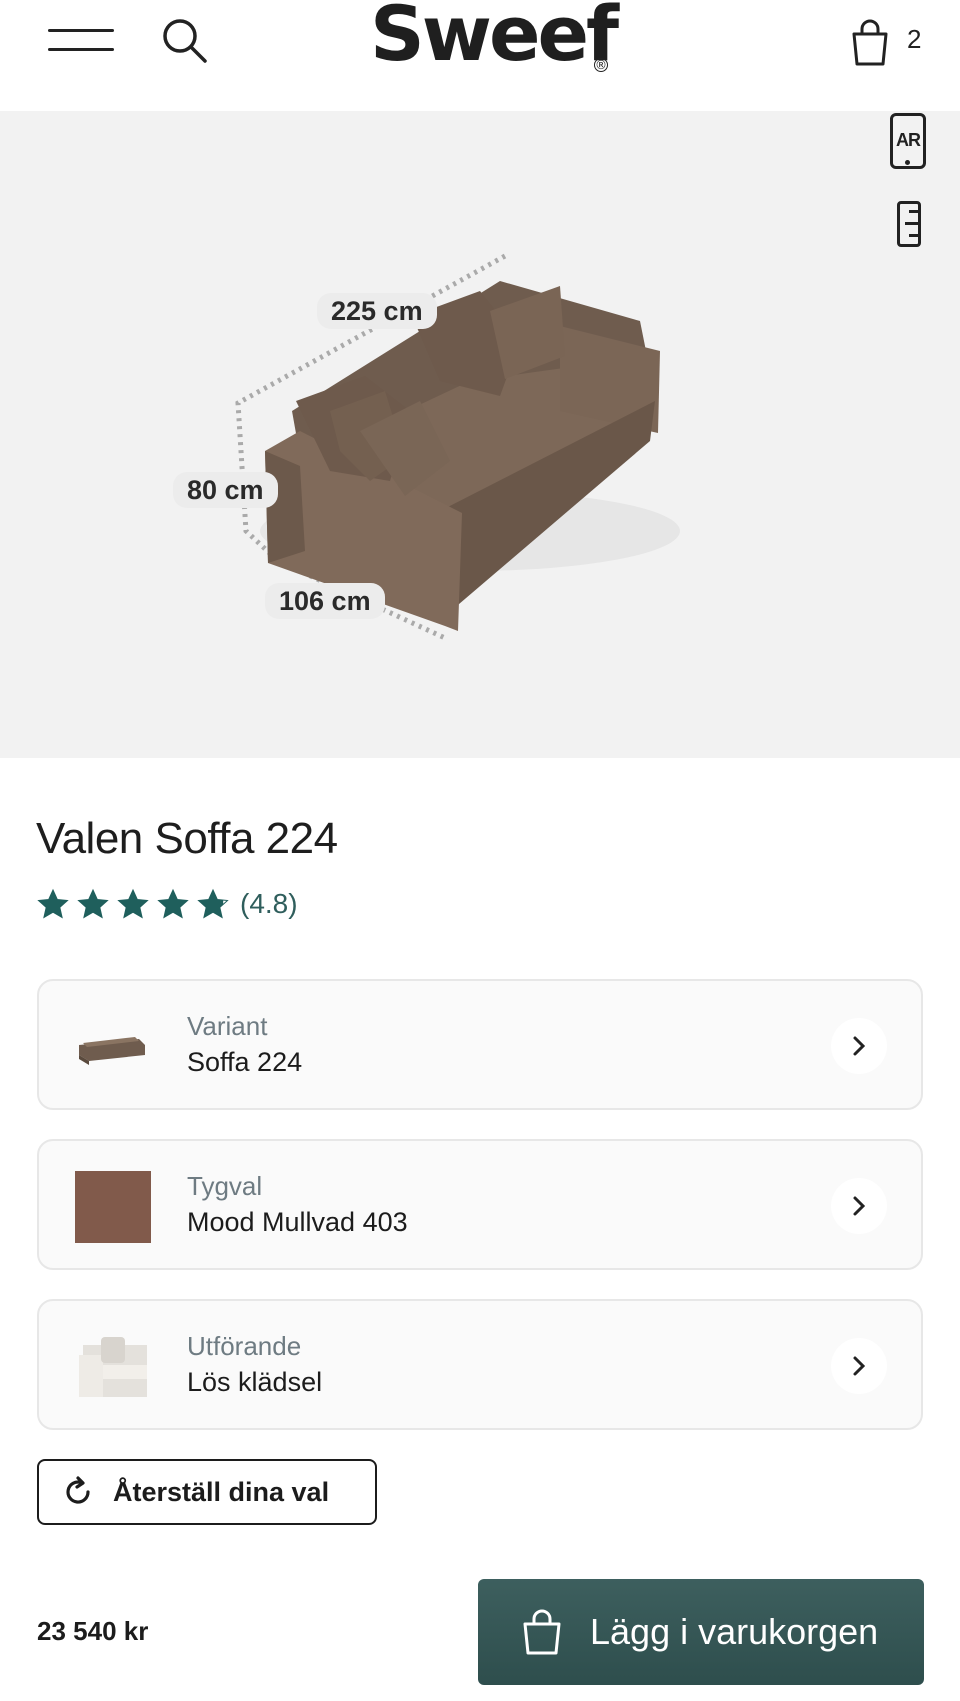  What do you see at coordinates (112, 1051) in the screenshot?
I see `sofa-thumbnail` at bounding box center [112, 1051].